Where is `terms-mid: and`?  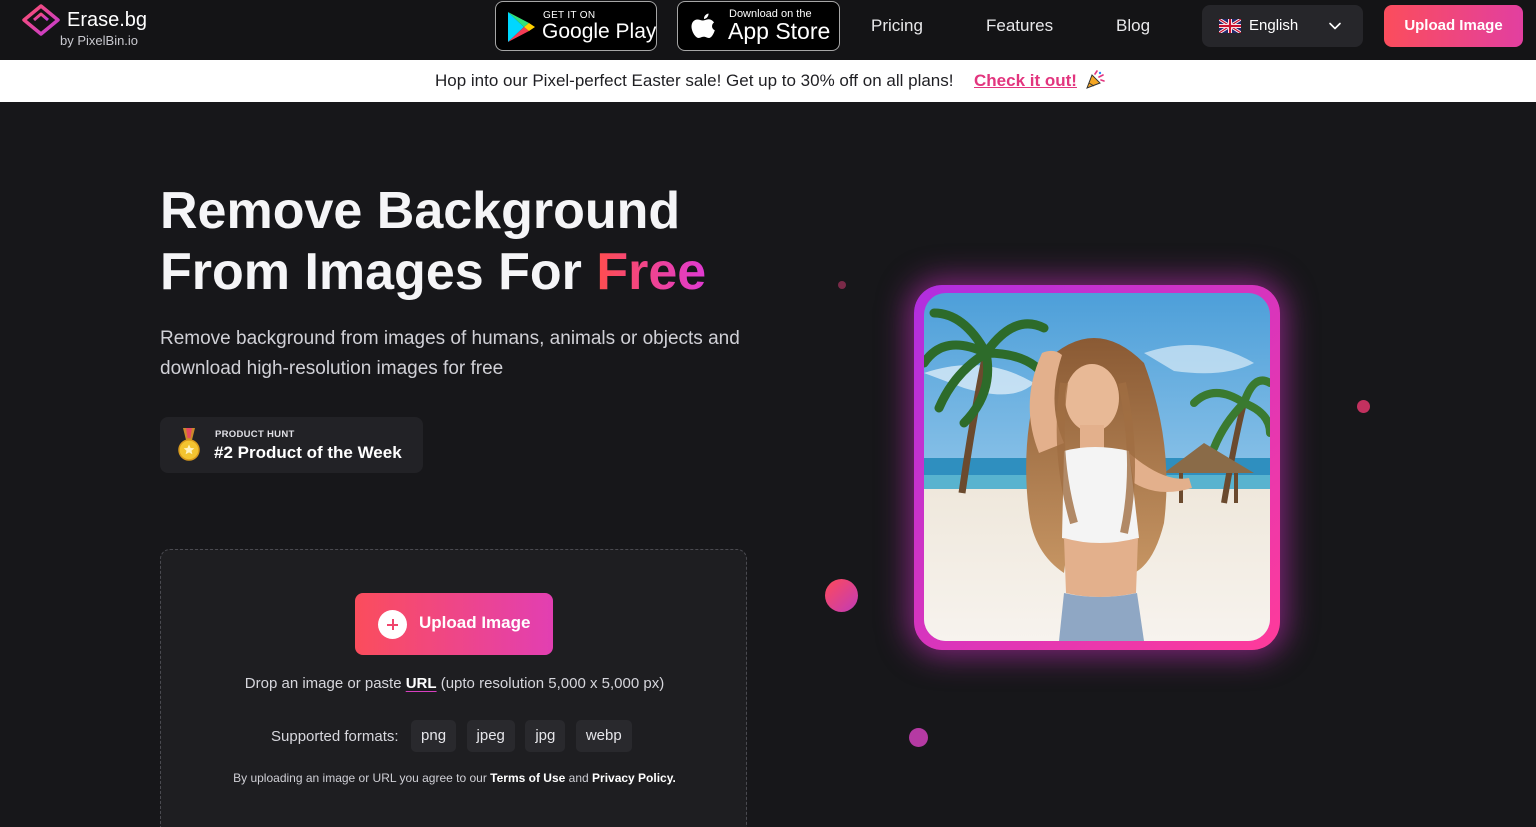 terms-mid: and is located at coordinates (579, 778).